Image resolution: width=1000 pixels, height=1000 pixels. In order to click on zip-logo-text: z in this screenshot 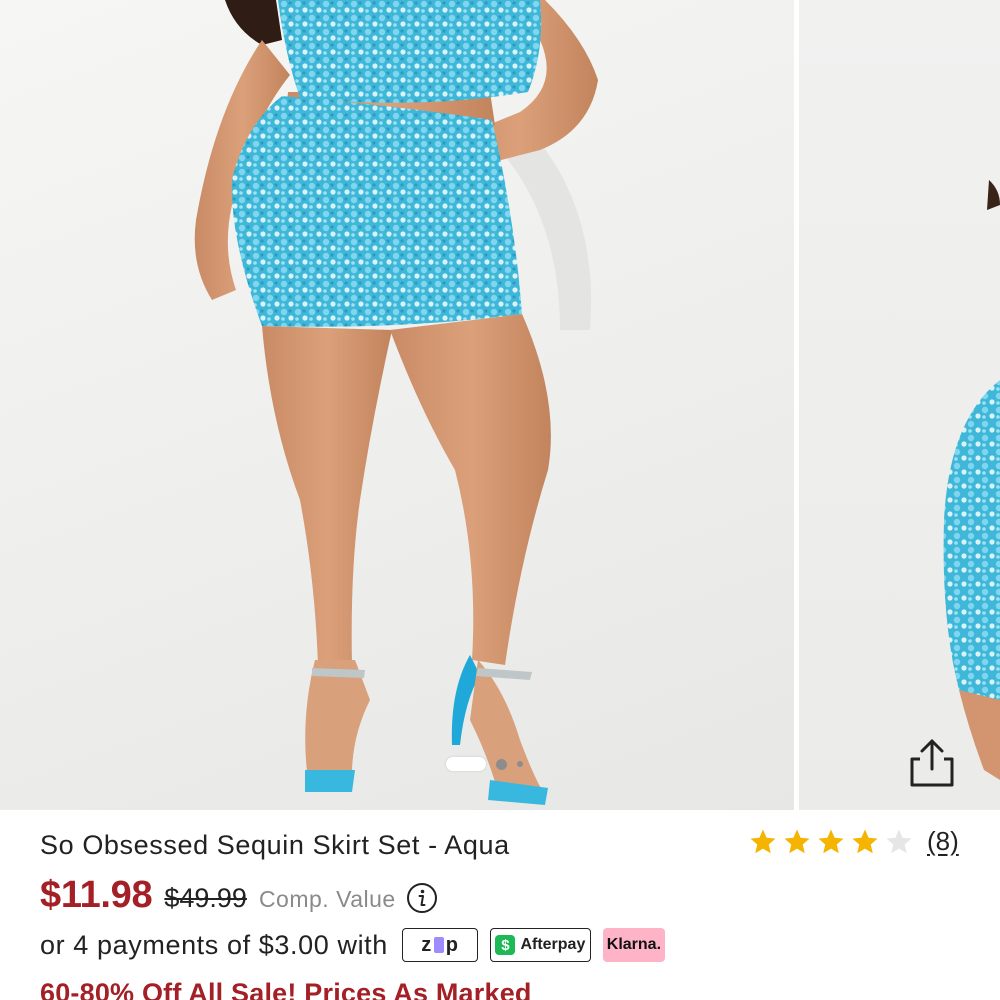, I will do `click(426, 944)`.